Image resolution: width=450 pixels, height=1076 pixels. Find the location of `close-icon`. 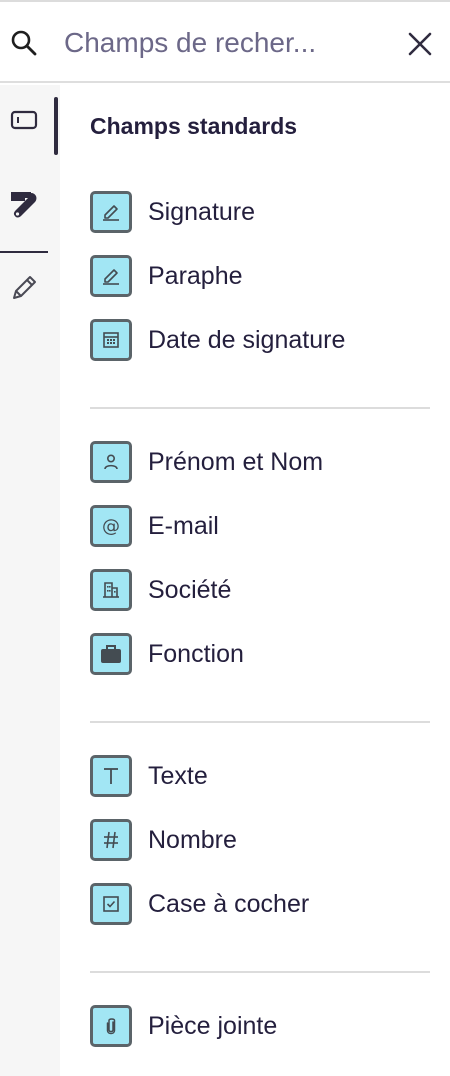

close-icon is located at coordinates (420, 44).